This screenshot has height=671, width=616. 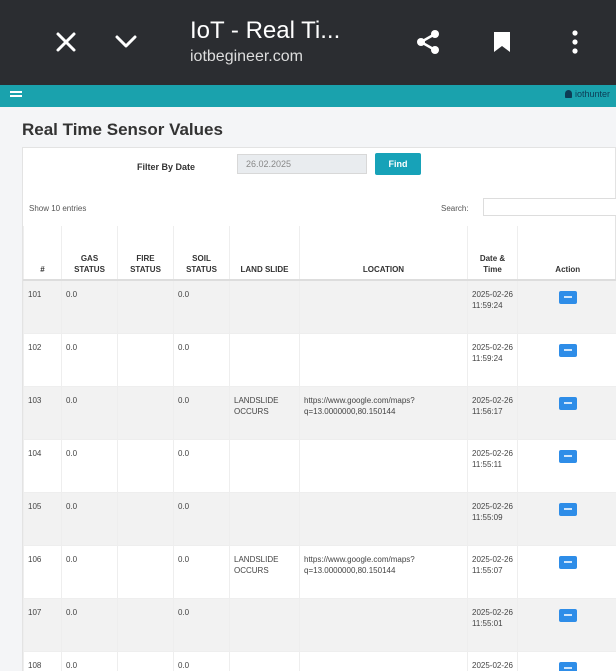 What do you see at coordinates (57, 208) in the screenshot?
I see `show-entries: Show 10 entries` at bounding box center [57, 208].